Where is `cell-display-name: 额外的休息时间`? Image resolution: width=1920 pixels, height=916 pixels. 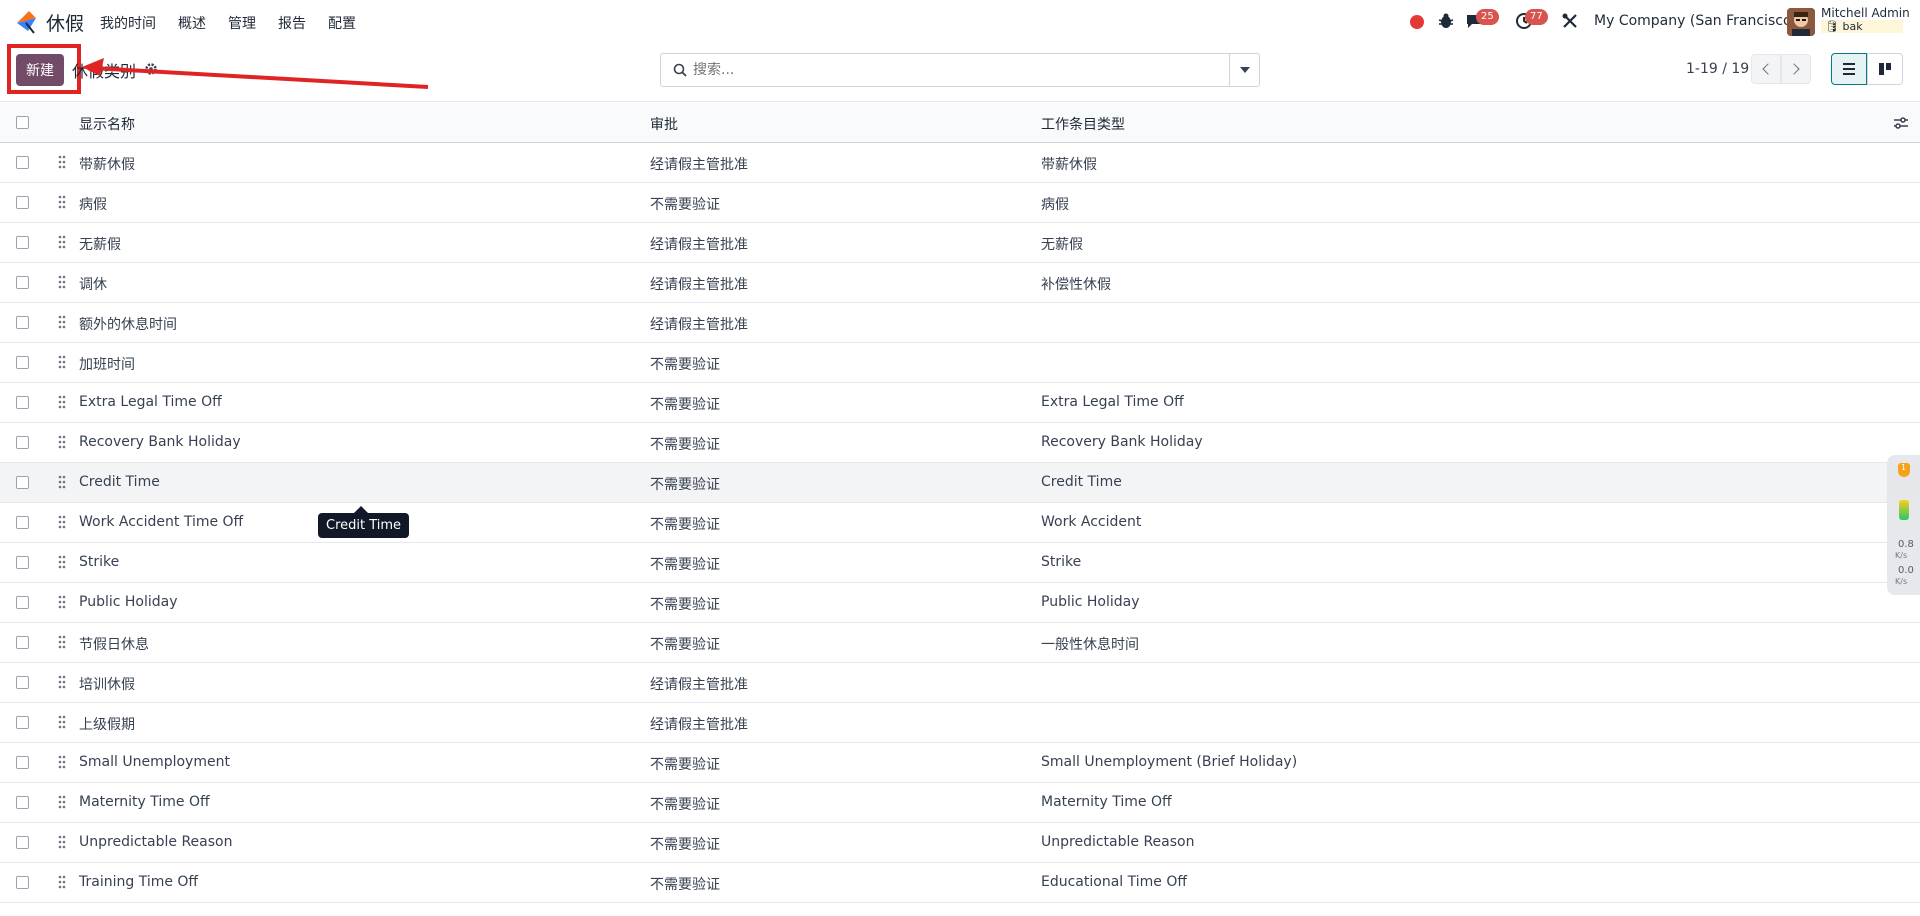
cell-display-name: 额外的休息时间 is located at coordinates (128, 325).